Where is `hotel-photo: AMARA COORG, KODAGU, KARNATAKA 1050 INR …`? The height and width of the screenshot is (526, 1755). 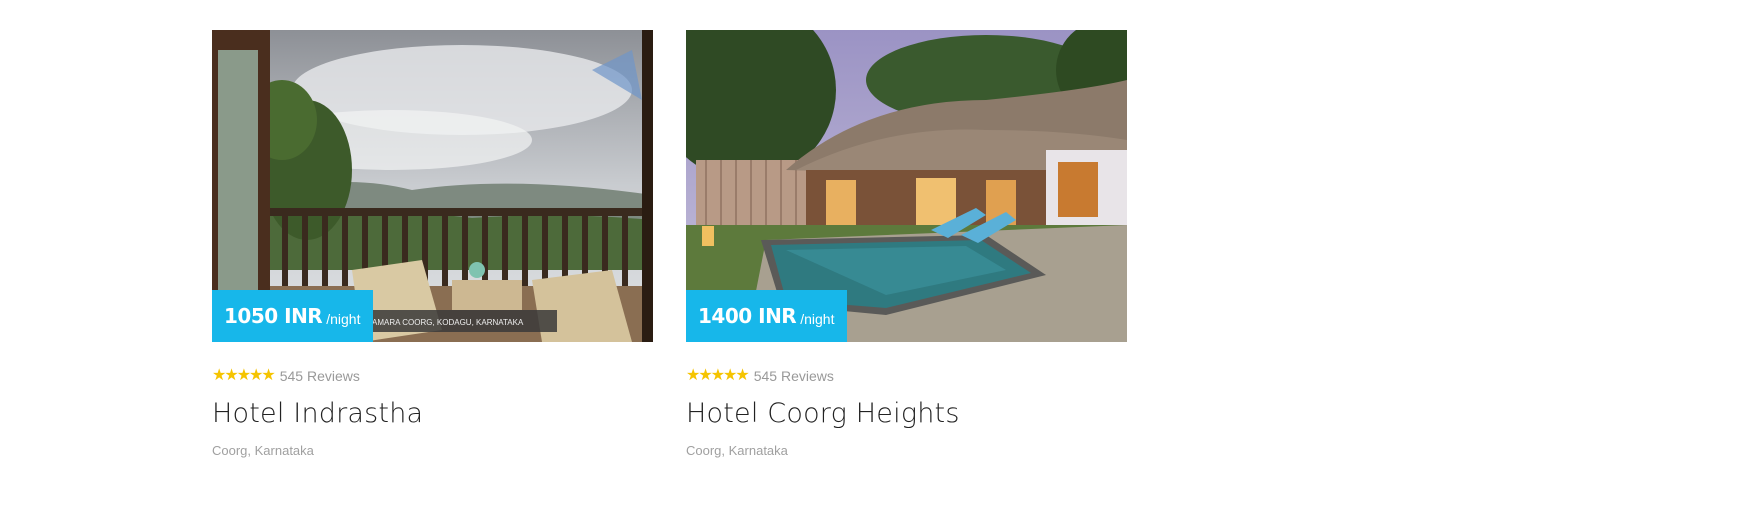
hotel-photo: AMARA COORG, KODAGU, KARNATAKA 1050 INR … is located at coordinates (432, 186).